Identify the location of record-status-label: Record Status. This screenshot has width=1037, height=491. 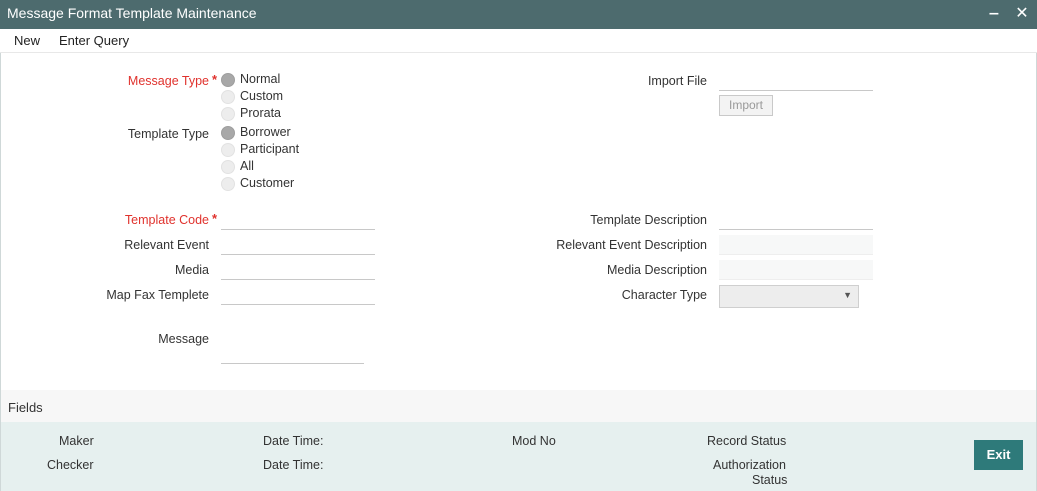
(747, 441).